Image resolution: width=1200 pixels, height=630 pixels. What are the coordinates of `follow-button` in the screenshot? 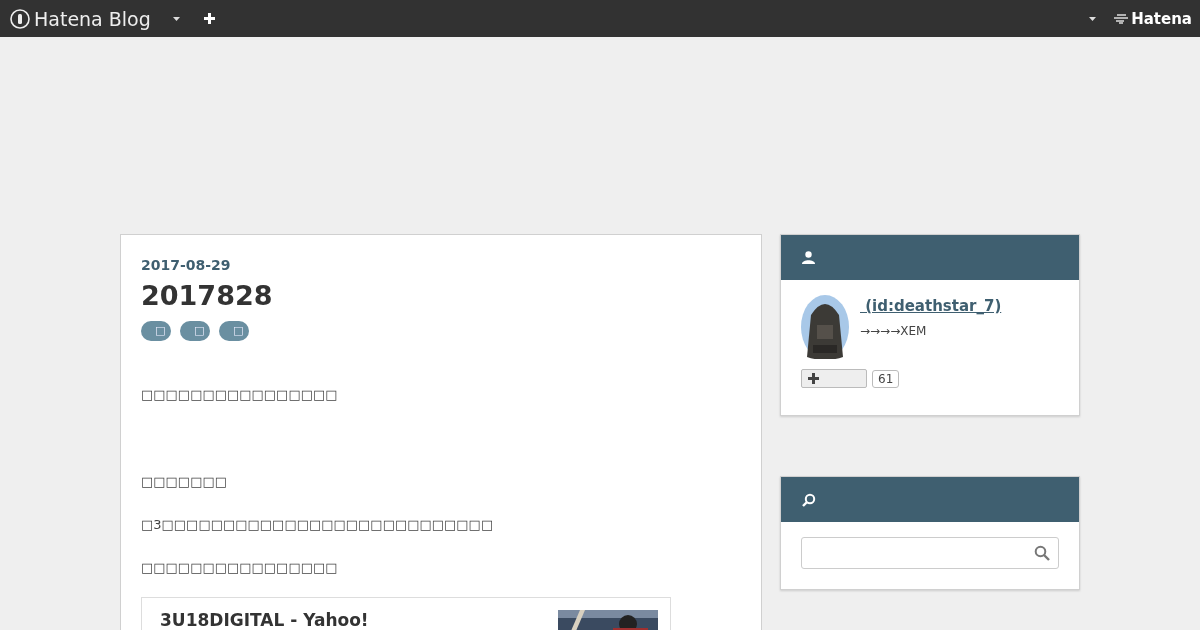 It's located at (834, 378).